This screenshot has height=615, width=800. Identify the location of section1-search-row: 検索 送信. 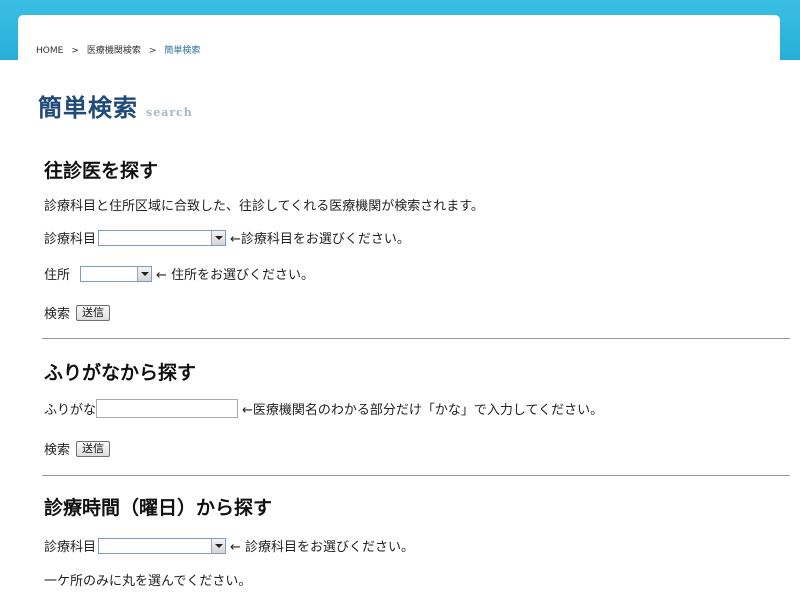
(77, 312).